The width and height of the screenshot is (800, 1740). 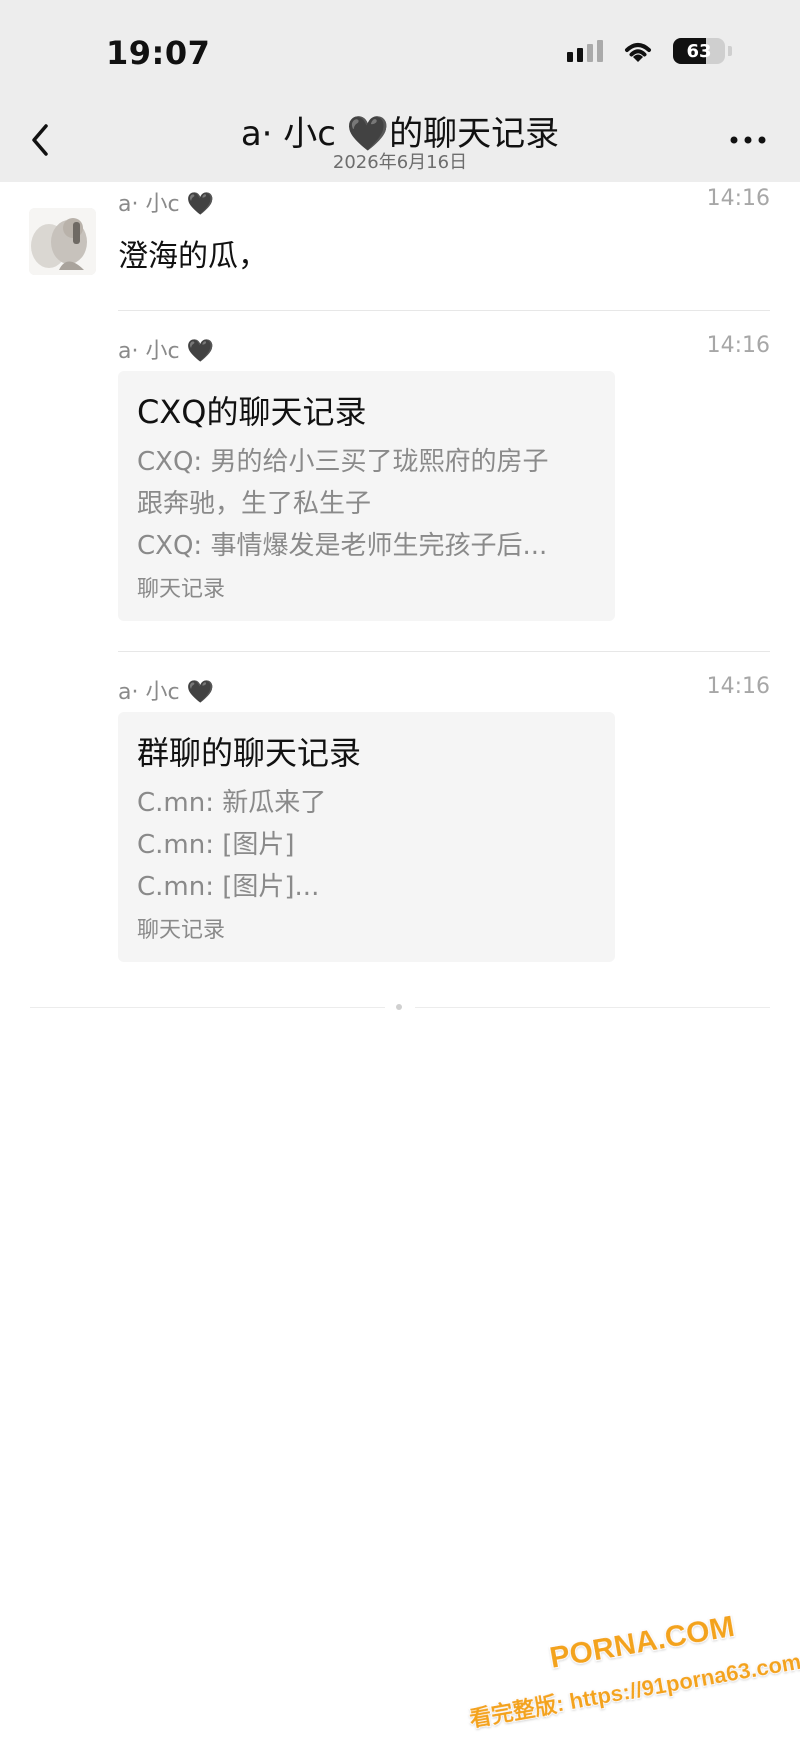 I want to click on status-icons: 63, so click(x=649, y=51).